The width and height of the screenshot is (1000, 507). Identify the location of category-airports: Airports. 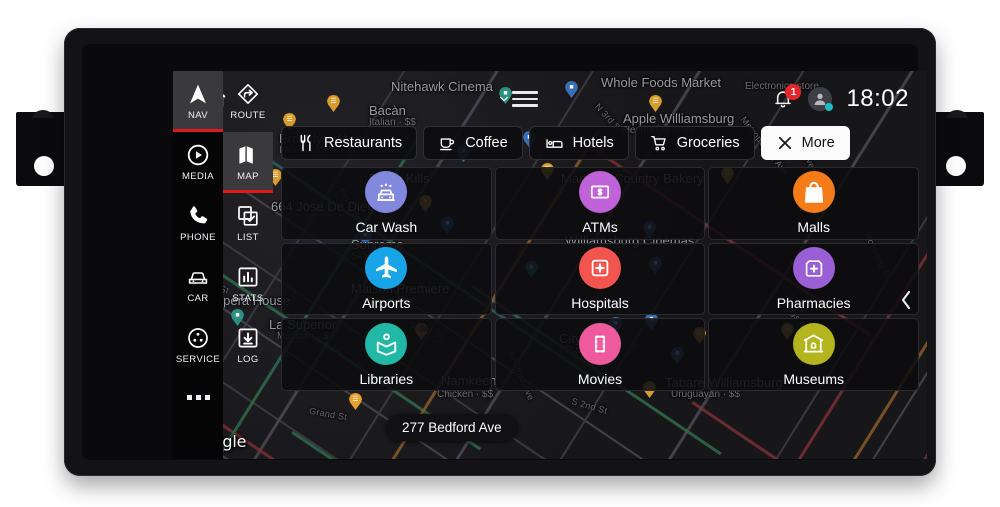
(386, 279).